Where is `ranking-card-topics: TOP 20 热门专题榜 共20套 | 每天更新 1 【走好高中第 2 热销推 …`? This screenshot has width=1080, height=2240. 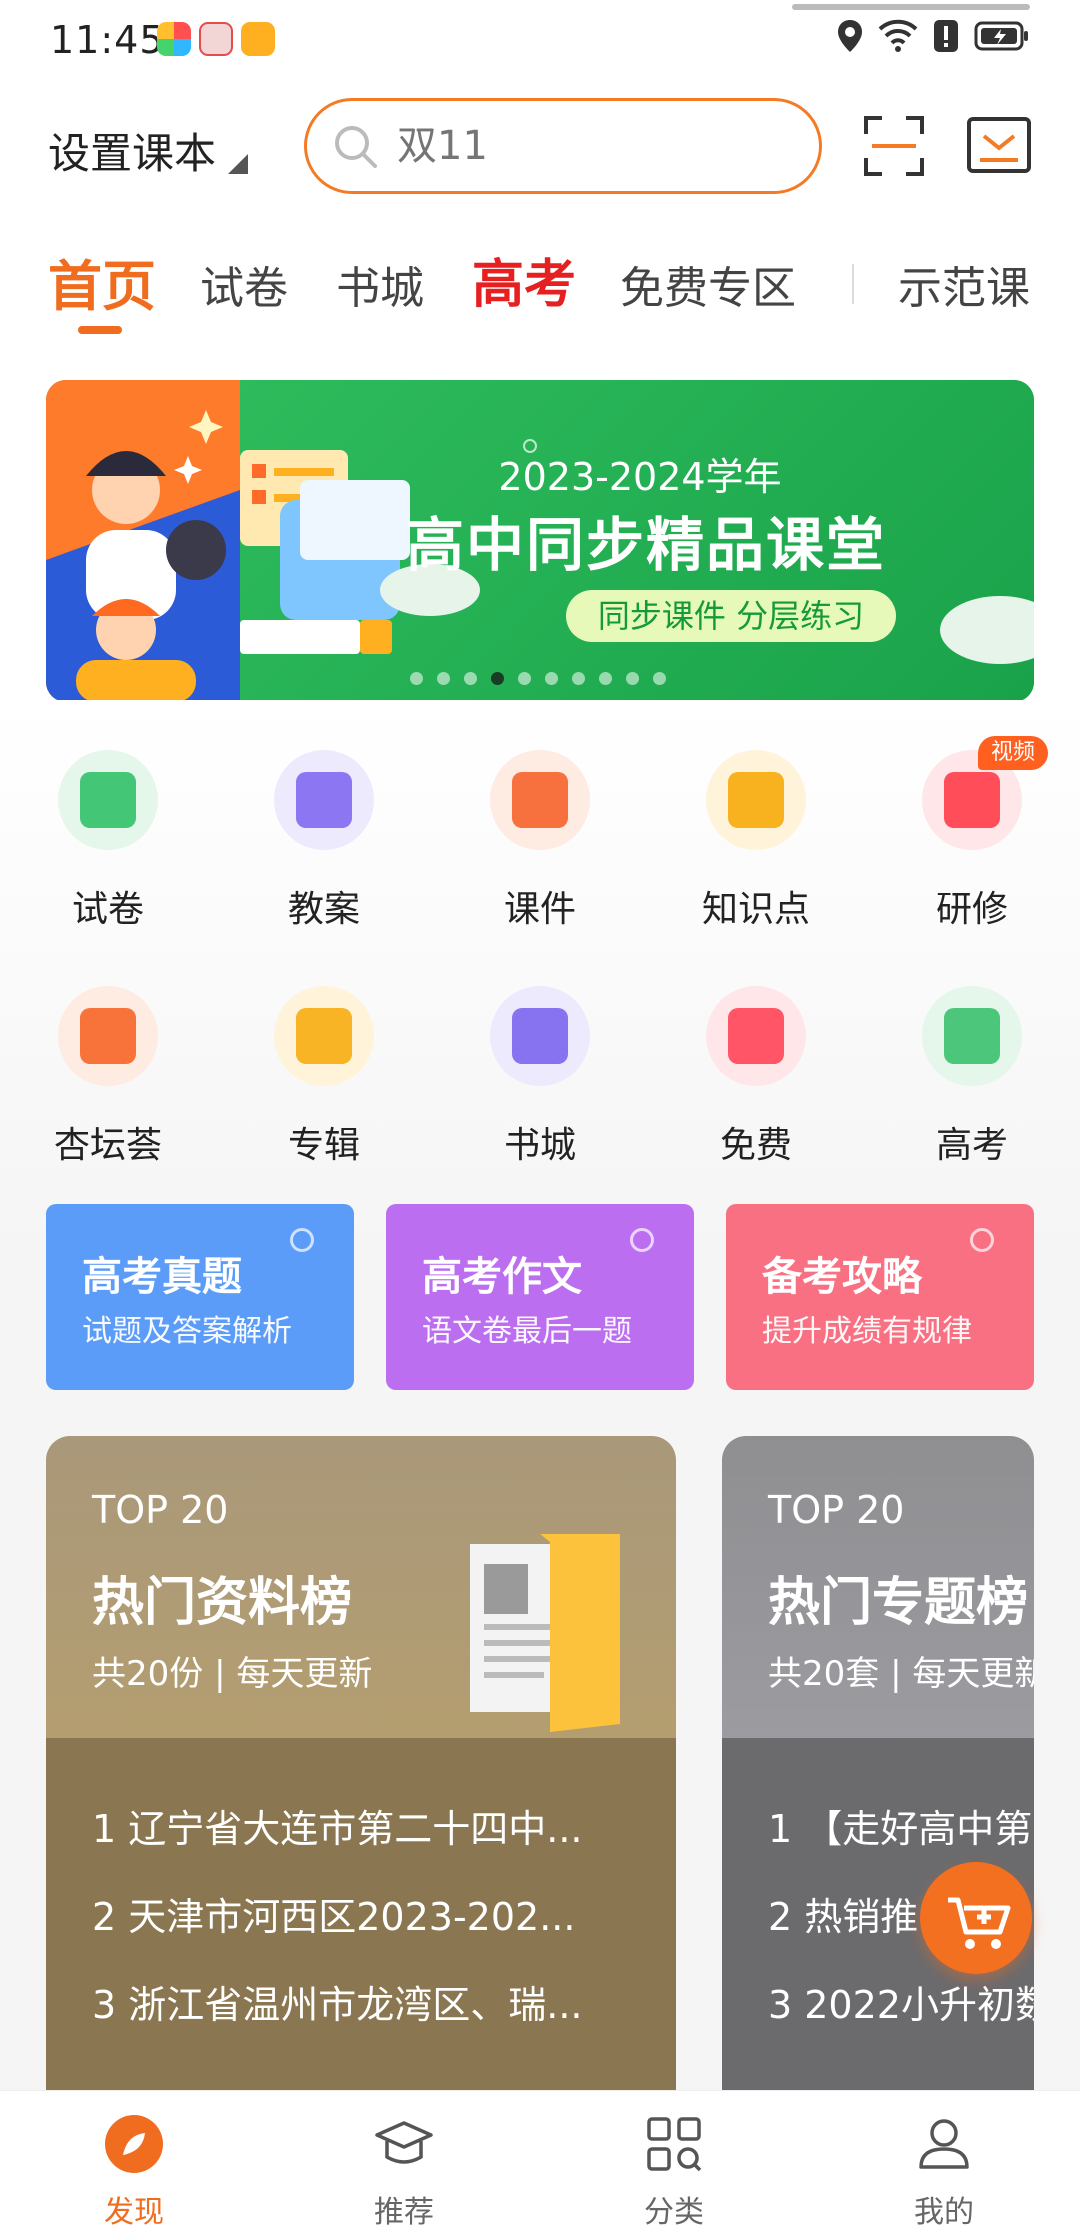 ranking-card-topics: TOP 20 热门专题榜 共20套 | 每天更新 1 【走好高中第 2 热销推 … is located at coordinates (878, 1763).